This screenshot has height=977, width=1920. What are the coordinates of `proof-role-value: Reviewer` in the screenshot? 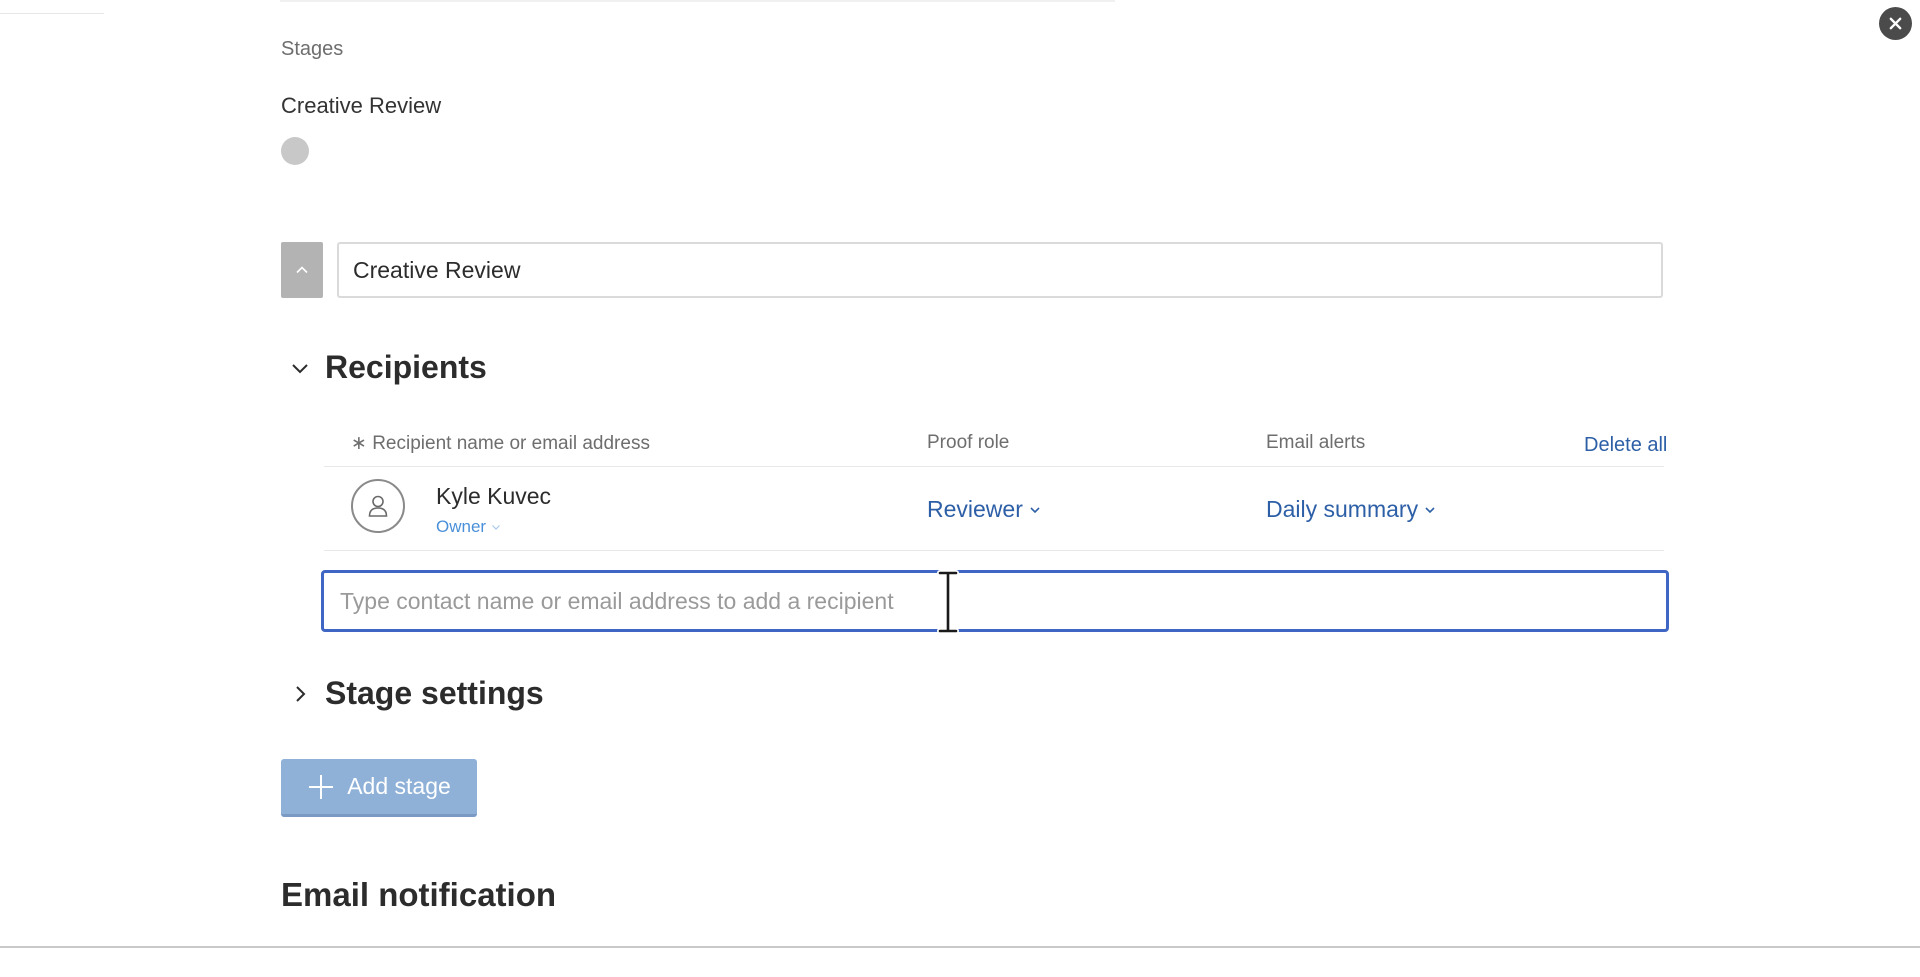 It's located at (975, 509).